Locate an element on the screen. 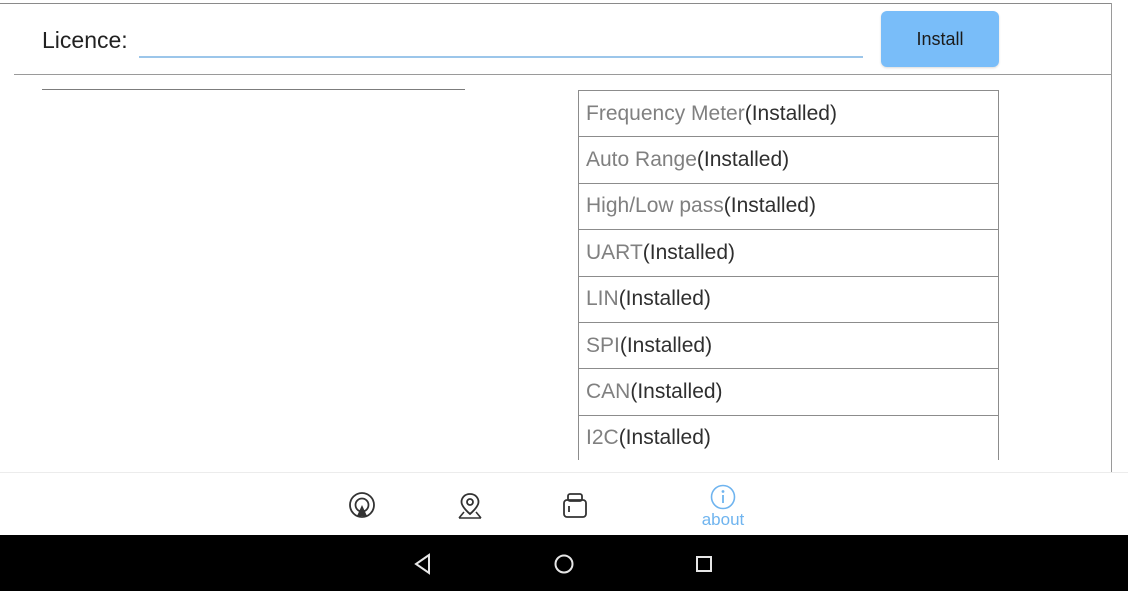 Image resolution: width=1128 pixels, height=591 pixels. info-icon is located at coordinates (723, 496).